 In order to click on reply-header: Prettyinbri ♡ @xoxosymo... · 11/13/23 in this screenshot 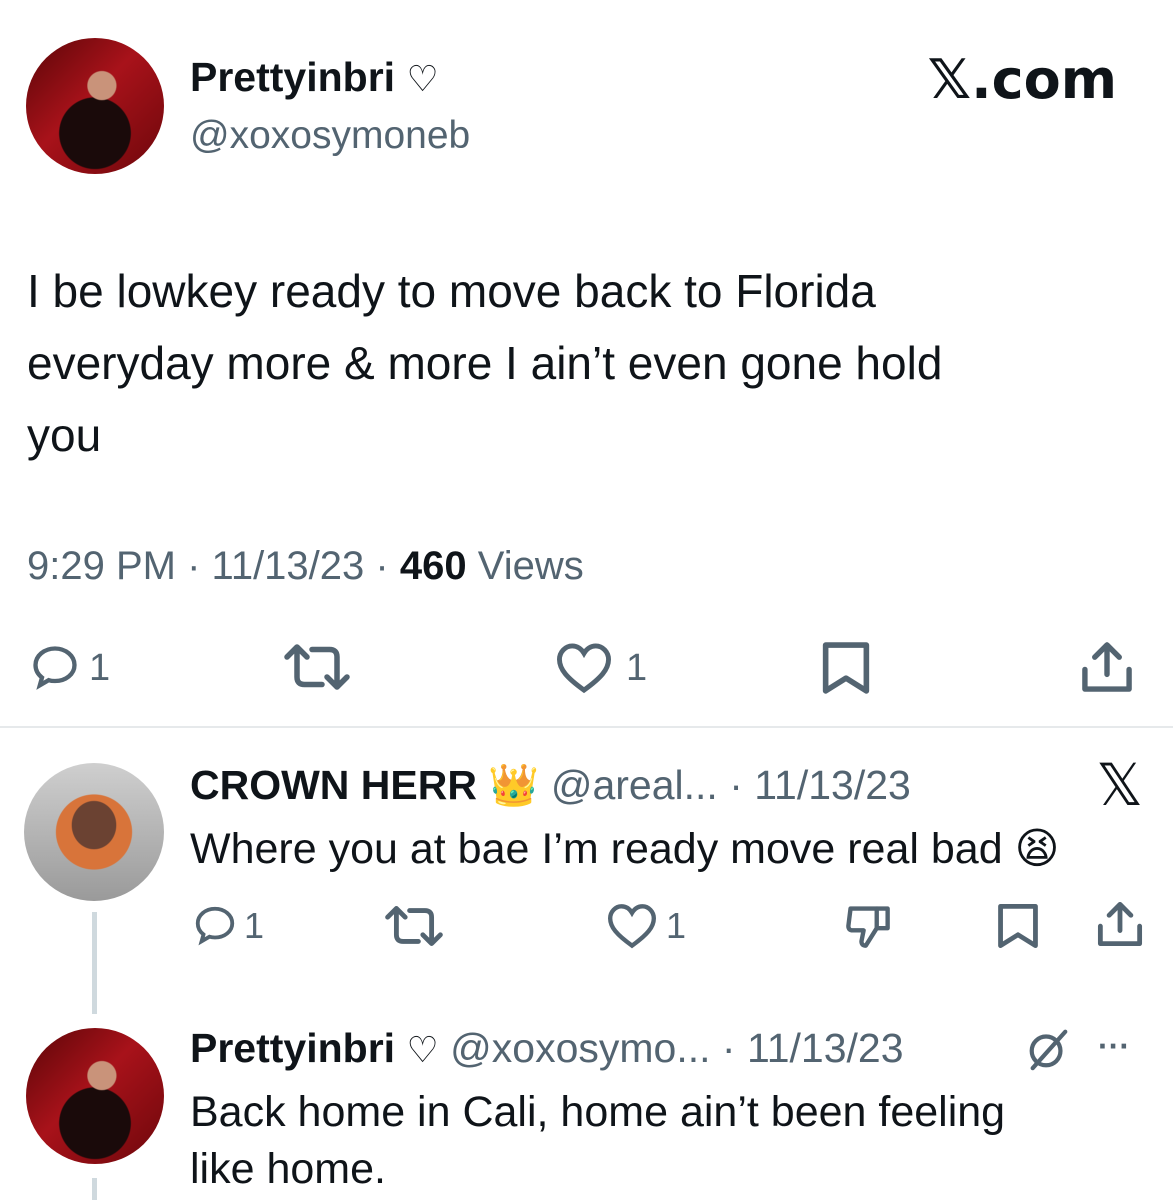, I will do `click(547, 1049)`.